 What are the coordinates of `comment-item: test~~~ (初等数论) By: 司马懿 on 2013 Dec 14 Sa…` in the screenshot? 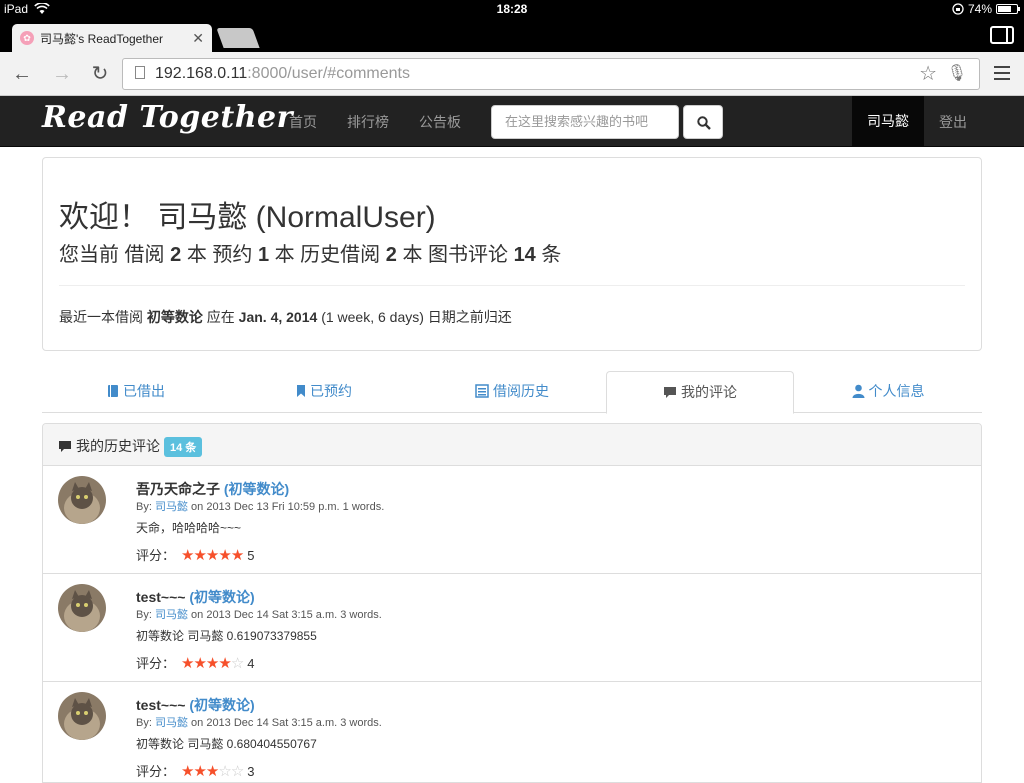 It's located at (512, 628).